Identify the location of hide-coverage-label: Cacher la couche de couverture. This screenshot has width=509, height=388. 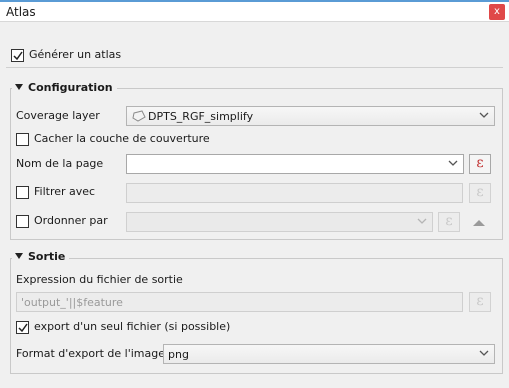
(122, 138).